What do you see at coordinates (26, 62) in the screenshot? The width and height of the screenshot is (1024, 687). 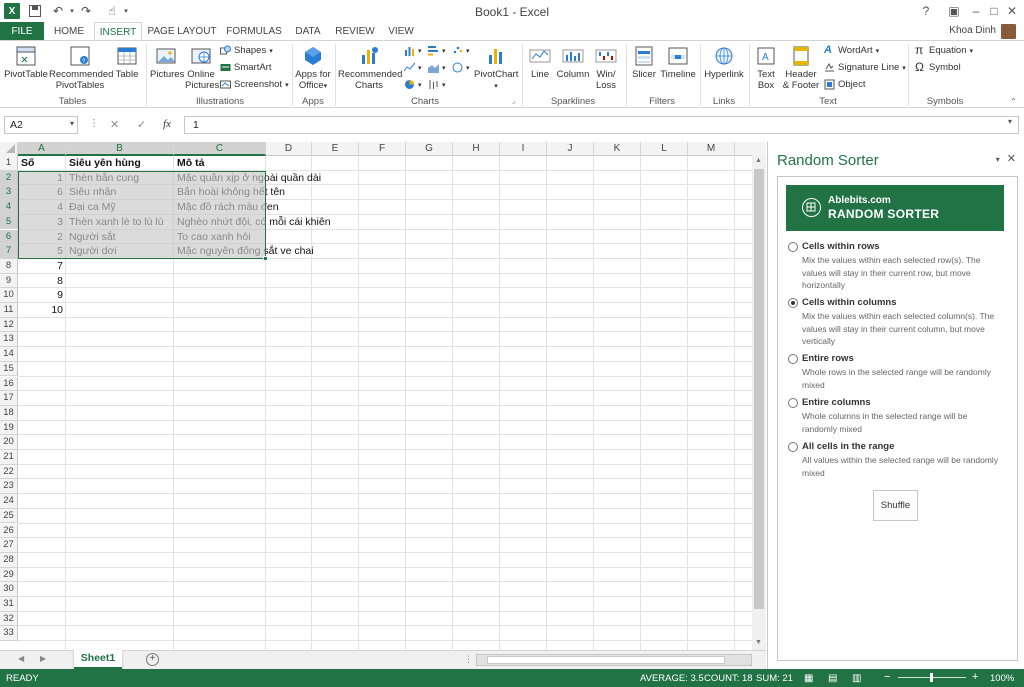 I see `pivottable-button: PivotTable` at bounding box center [26, 62].